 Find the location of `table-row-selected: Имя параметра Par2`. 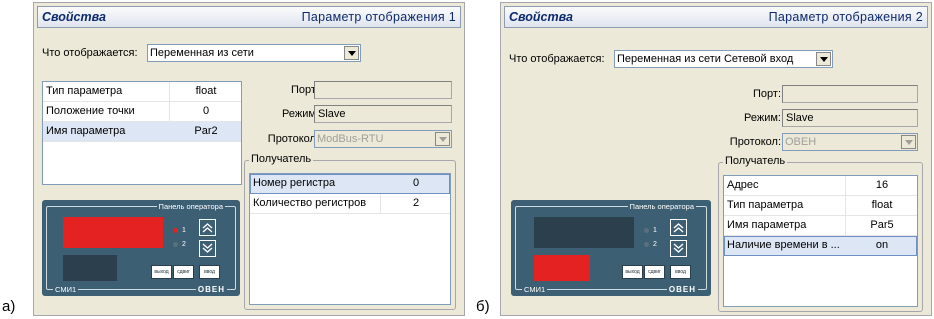

table-row-selected: Имя параметра Par2 is located at coordinates (142, 132).